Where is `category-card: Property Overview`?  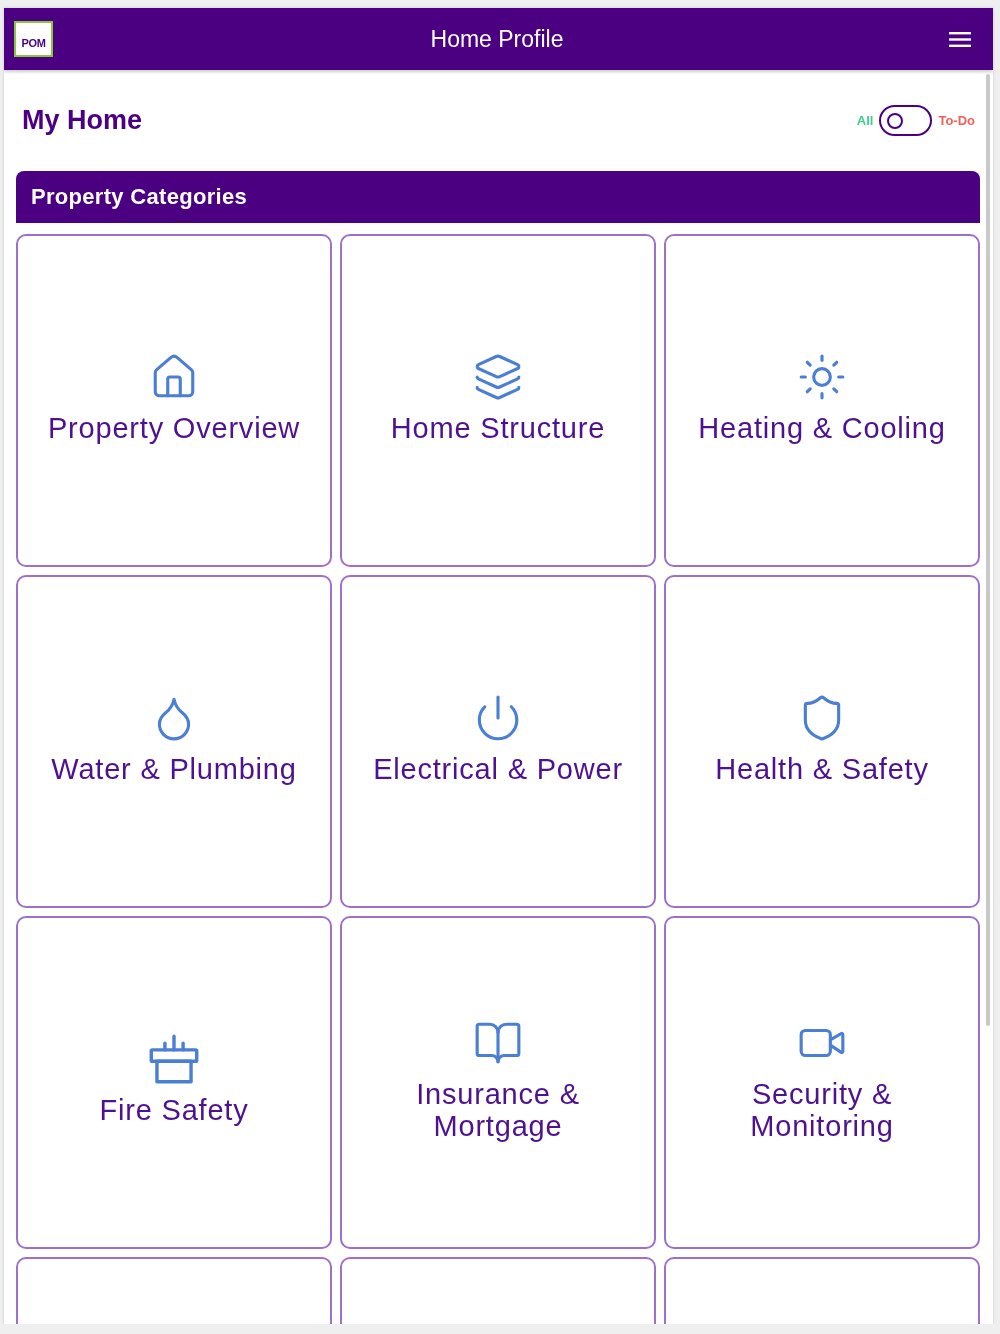
category-card: Property Overview is located at coordinates (174, 400).